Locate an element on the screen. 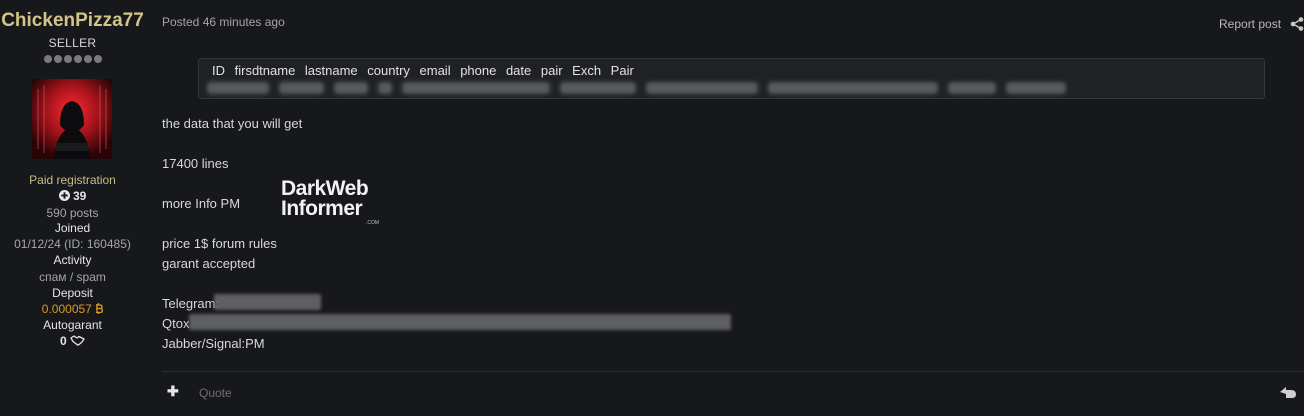 The width and height of the screenshot is (1304, 416). watermark-suffix: .COM is located at coordinates (373, 223).